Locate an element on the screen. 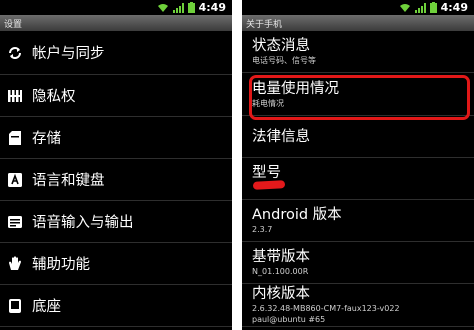 This screenshot has width=474, height=330. item-subtitle: 2.3.7 is located at coordinates (262, 229).